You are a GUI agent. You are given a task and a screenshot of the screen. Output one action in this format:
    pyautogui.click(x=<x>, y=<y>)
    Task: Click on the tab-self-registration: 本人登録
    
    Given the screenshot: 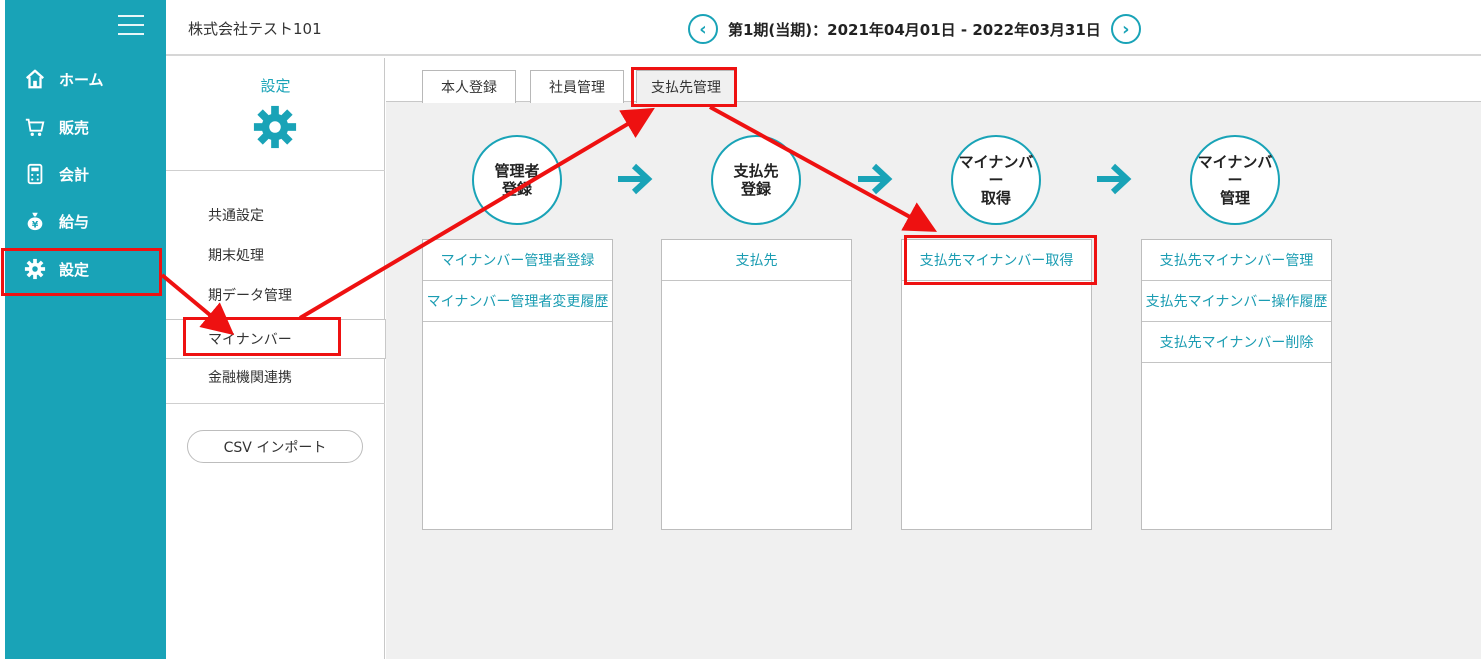 What is the action you would take?
    pyautogui.click(x=469, y=86)
    